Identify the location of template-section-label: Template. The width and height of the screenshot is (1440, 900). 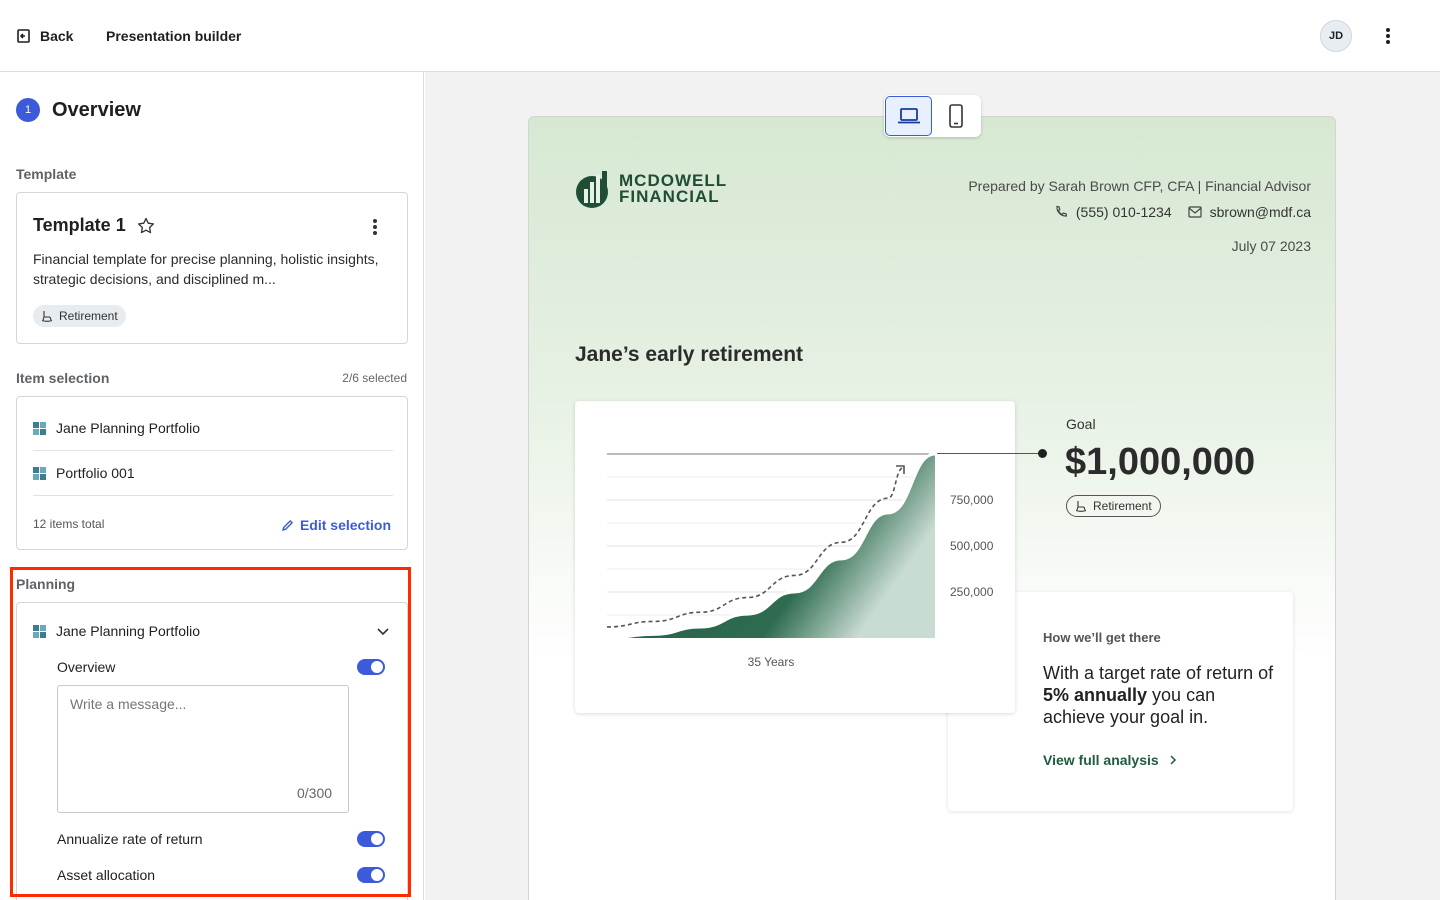
(46, 174).